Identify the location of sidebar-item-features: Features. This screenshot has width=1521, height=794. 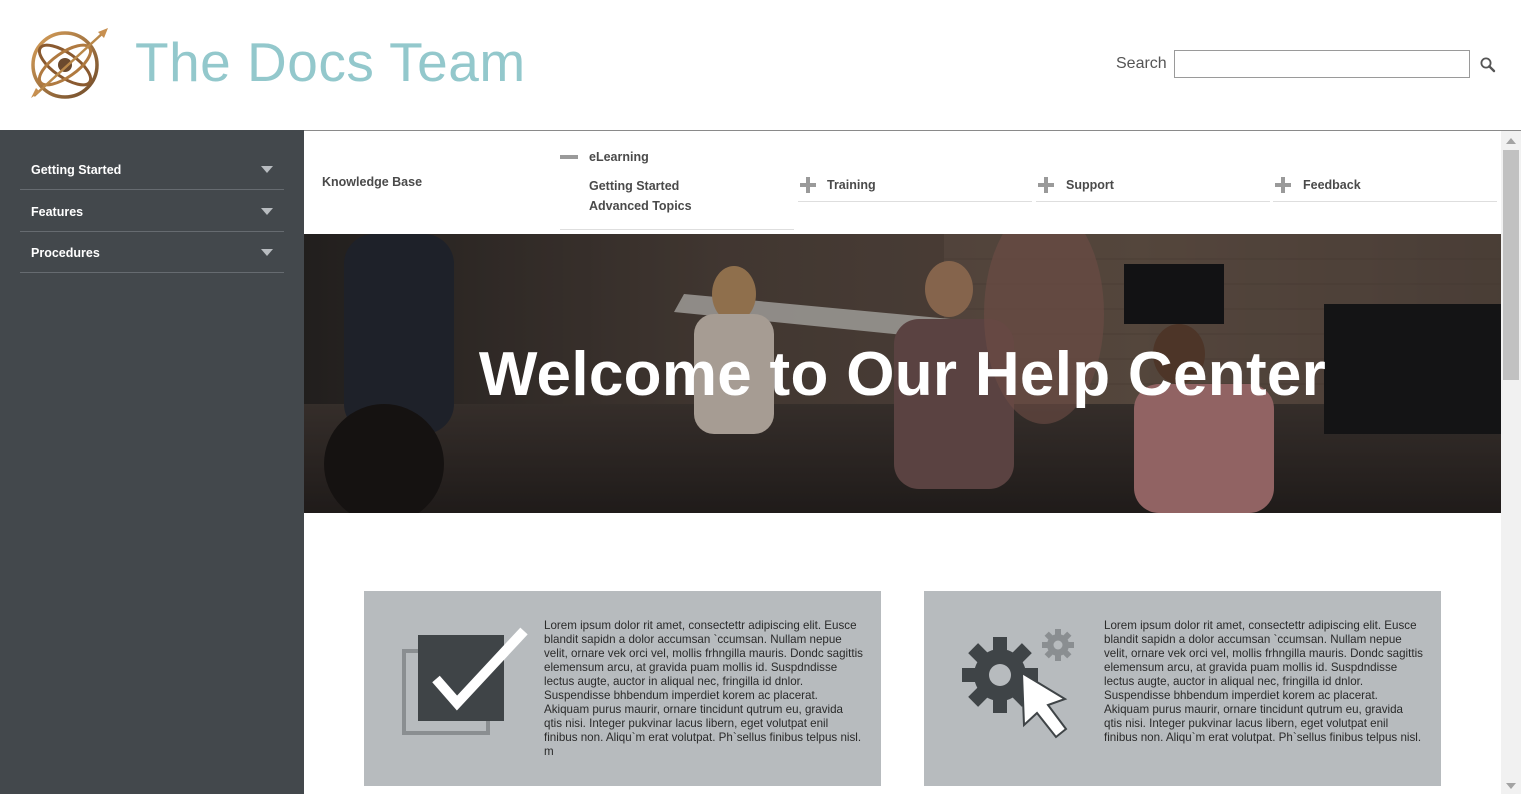
(152, 211).